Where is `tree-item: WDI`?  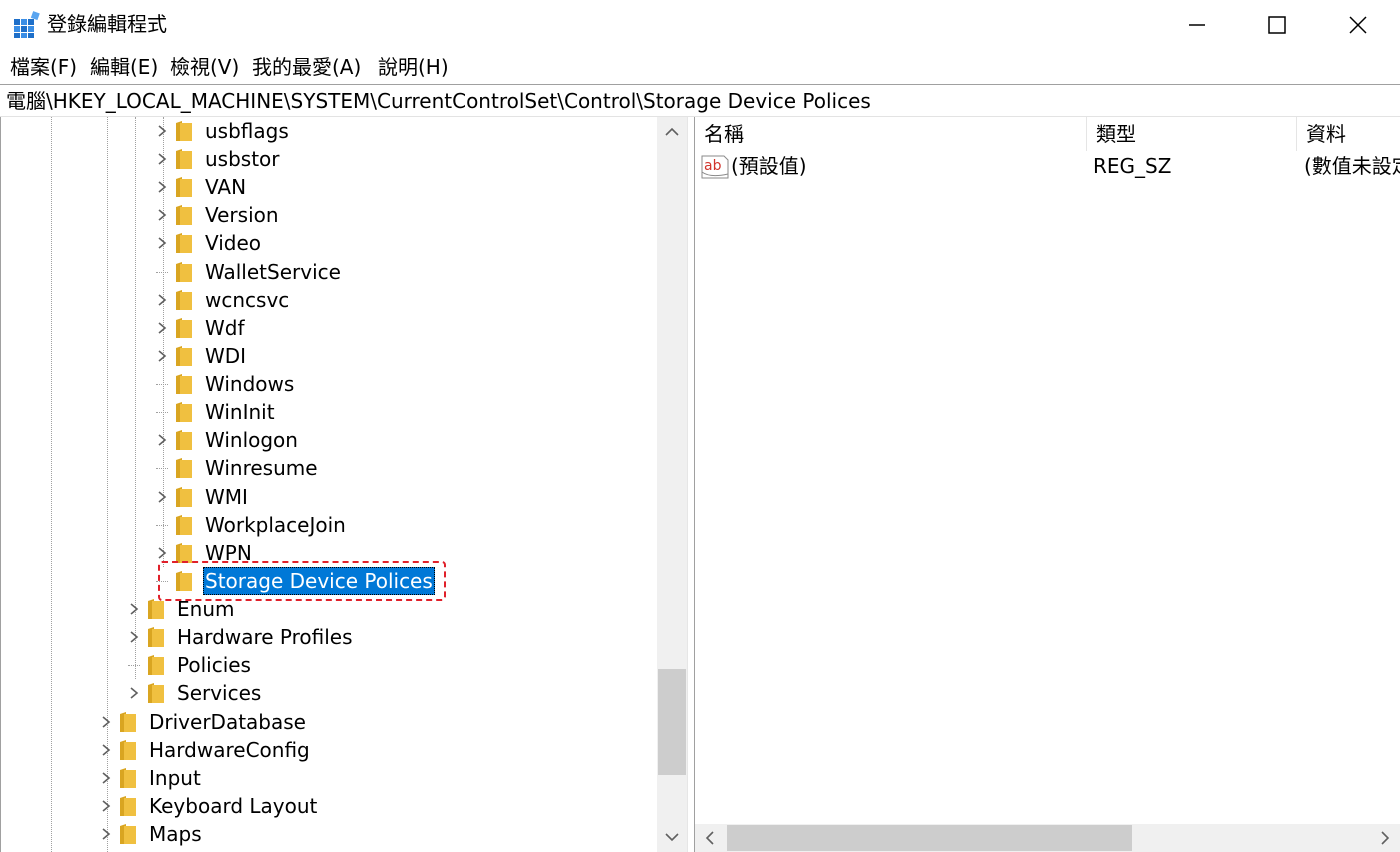 tree-item: WDI is located at coordinates (395, 356).